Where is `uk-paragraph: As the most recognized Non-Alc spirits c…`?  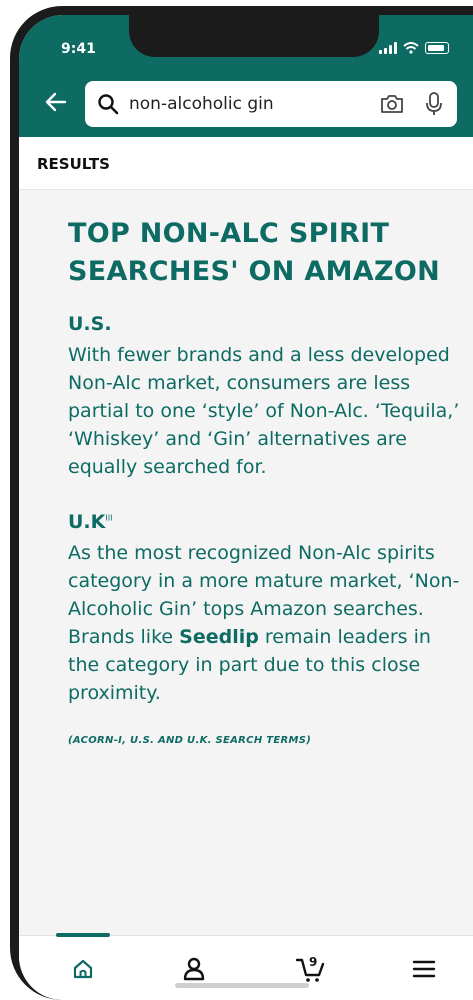
uk-paragraph: As the most recognized Non-Alc spirits c… is located at coordinates (265, 623).